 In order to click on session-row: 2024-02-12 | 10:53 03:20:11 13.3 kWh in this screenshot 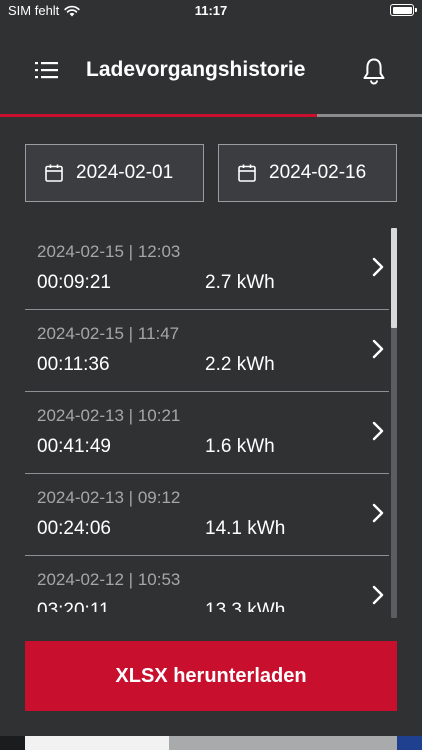, I will do `click(207, 584)`.